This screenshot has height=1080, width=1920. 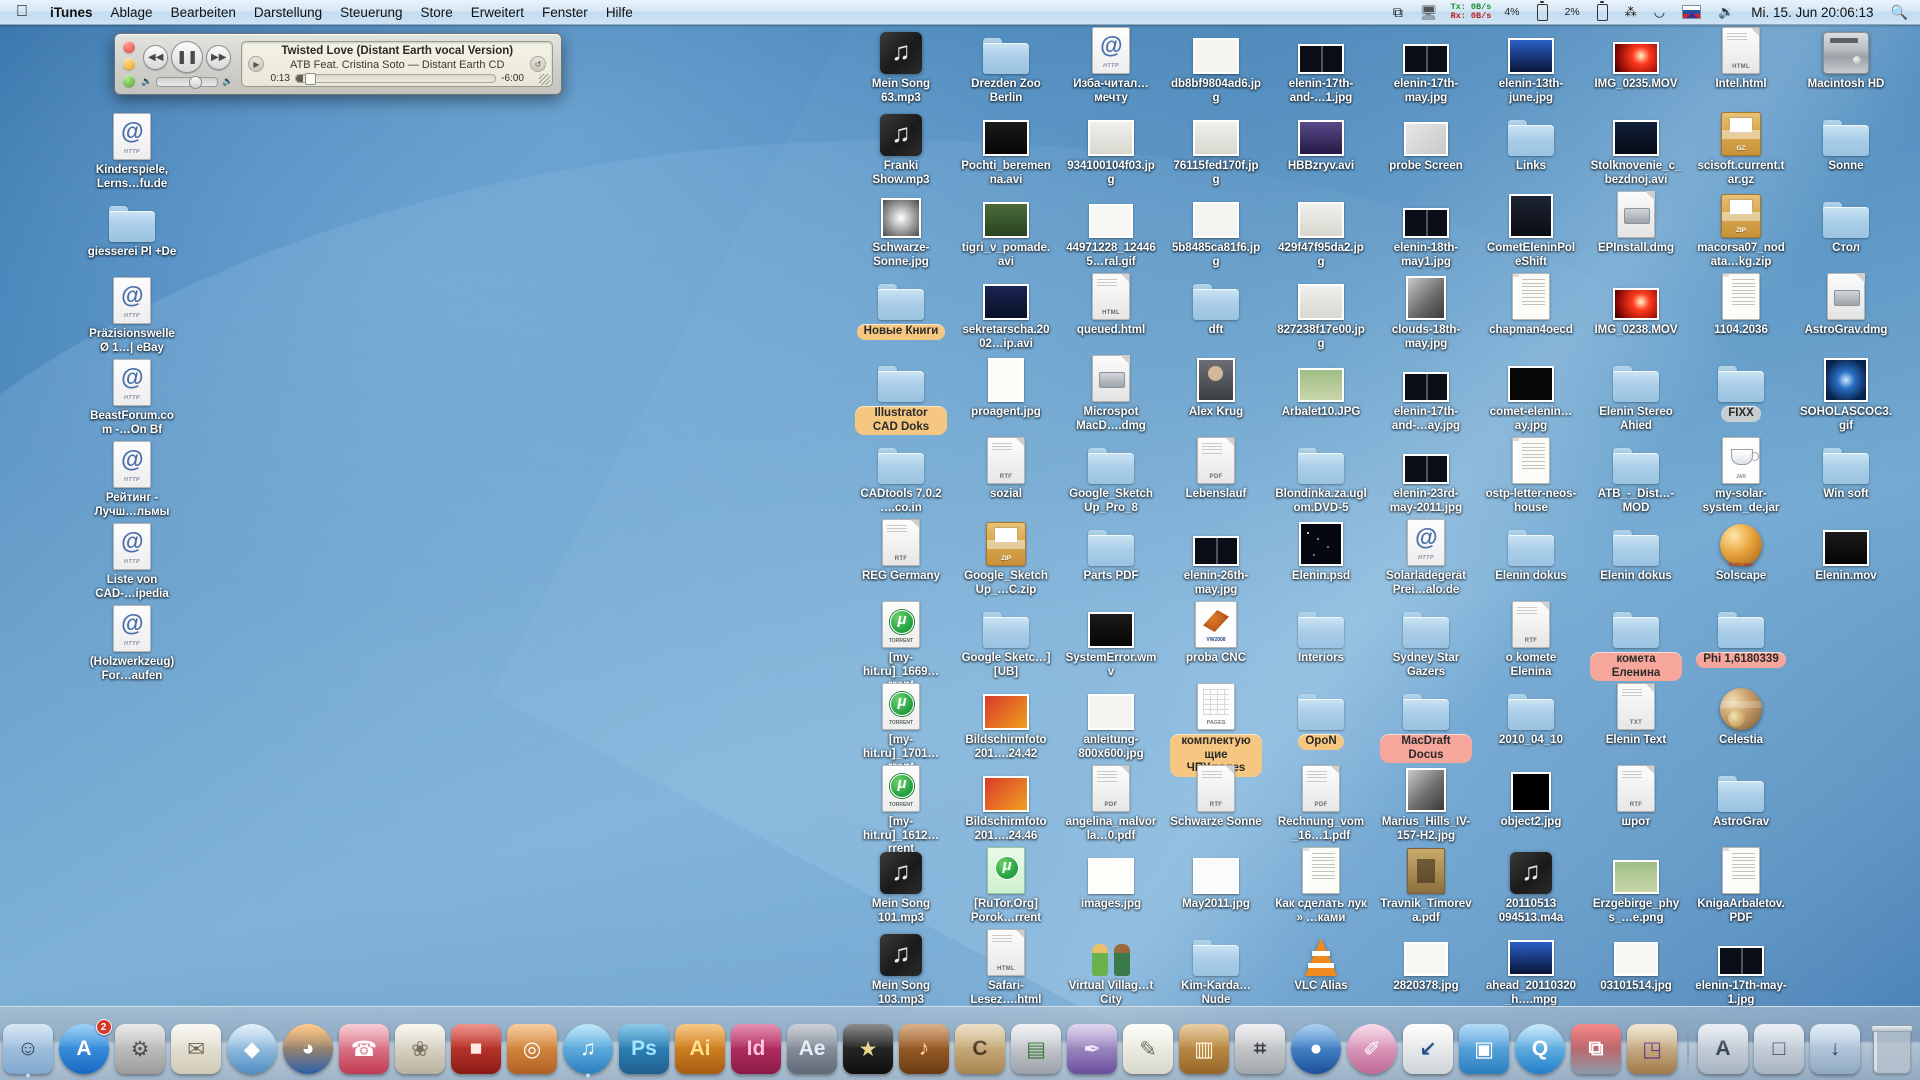 I want to click on desktop-icon-c8-r5: JAR my-solar-system_de.jar, so click(x=1741, y=475).